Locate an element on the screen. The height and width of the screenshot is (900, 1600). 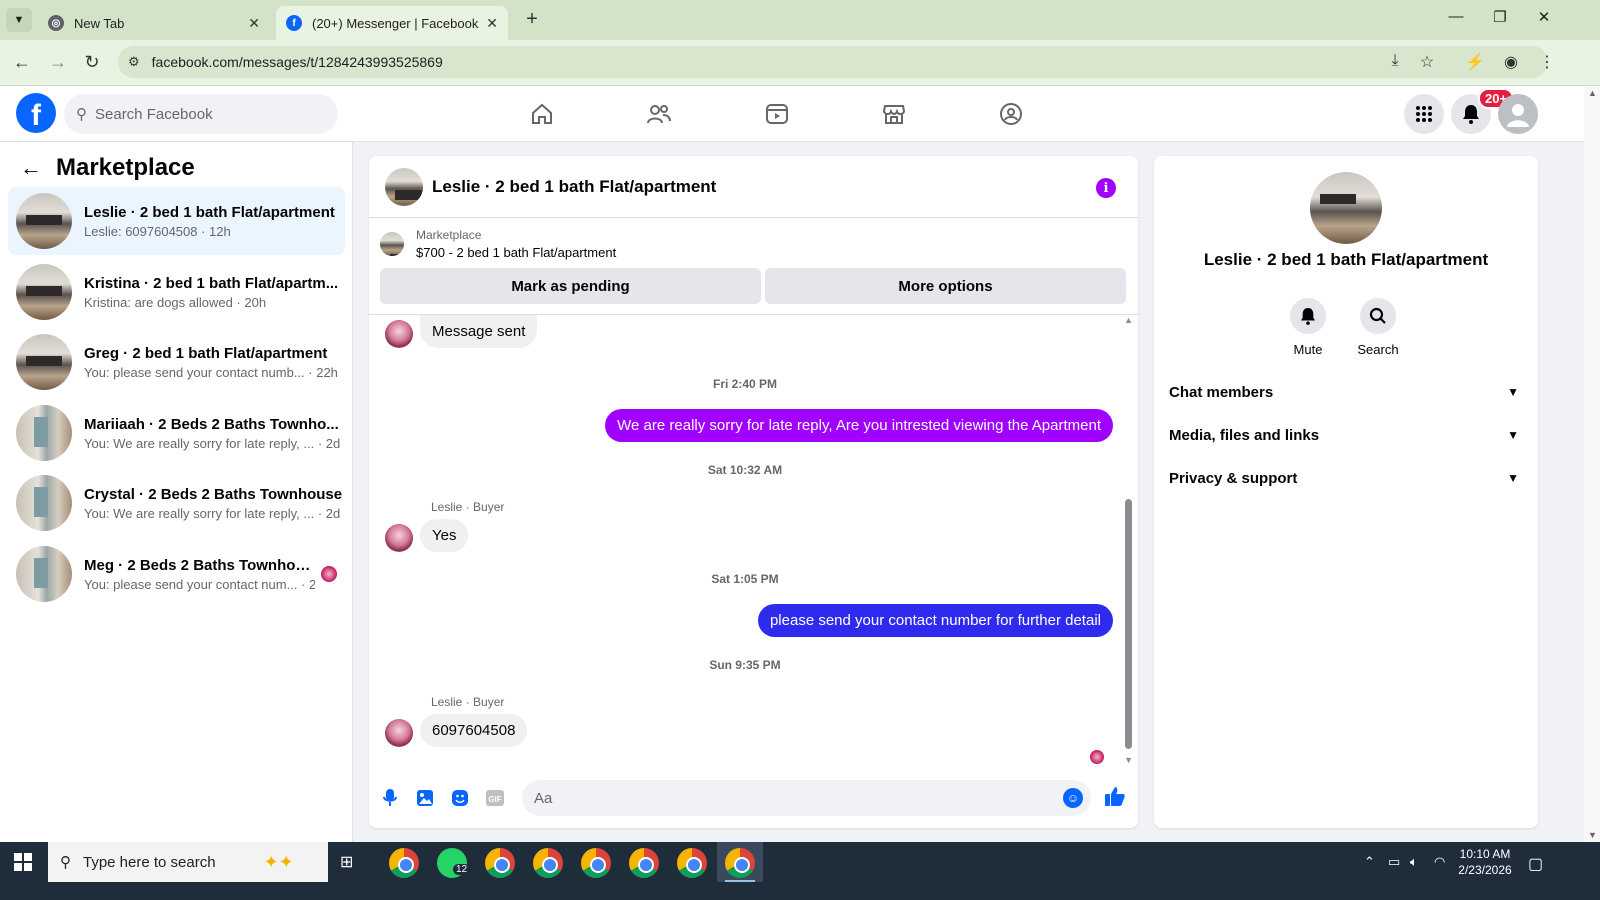
mute-button: Mute is located at coordinates (1308, 327).